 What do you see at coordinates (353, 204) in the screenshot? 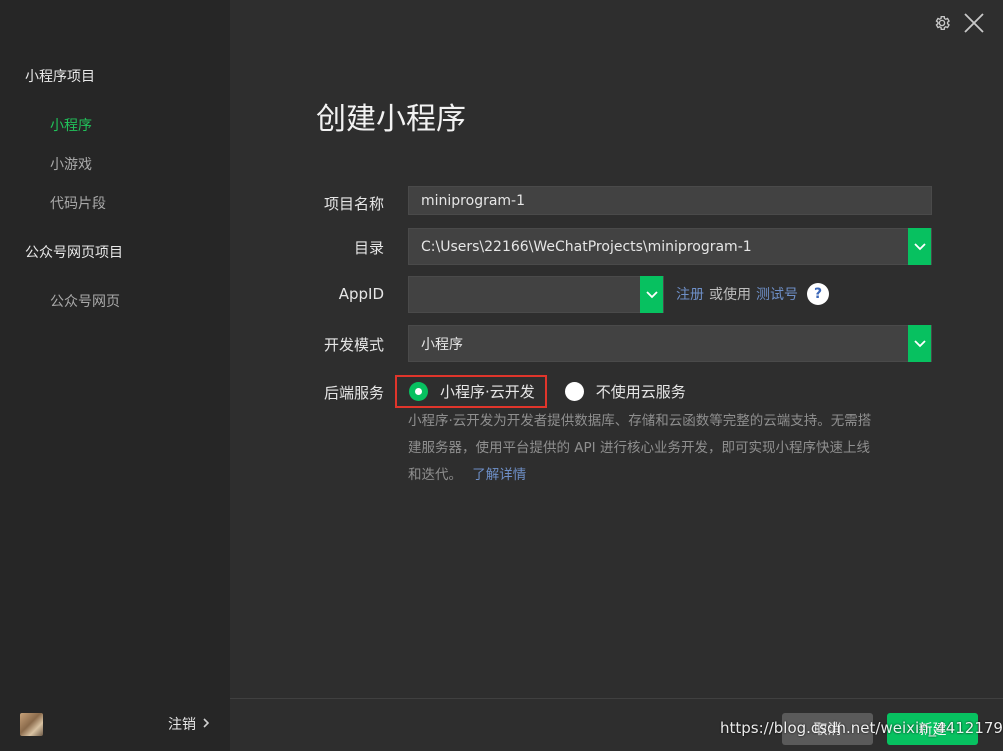
I see `project-name-label: 项目名称` at bounding box center [353, 204].